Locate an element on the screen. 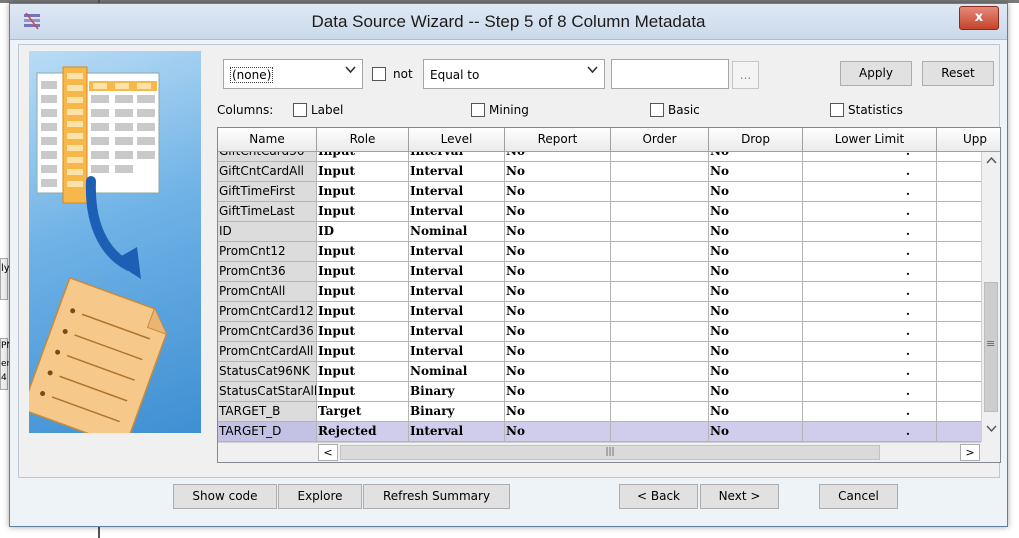  table-row: PromCntCardAll Input Interval No No. is located at coordinates (600, 352).